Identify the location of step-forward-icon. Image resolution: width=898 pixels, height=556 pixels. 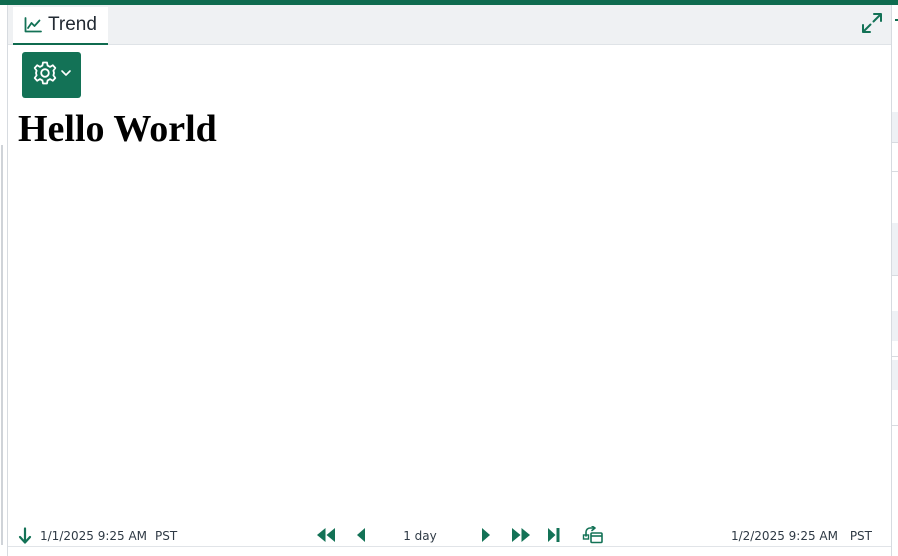
(486, 536).